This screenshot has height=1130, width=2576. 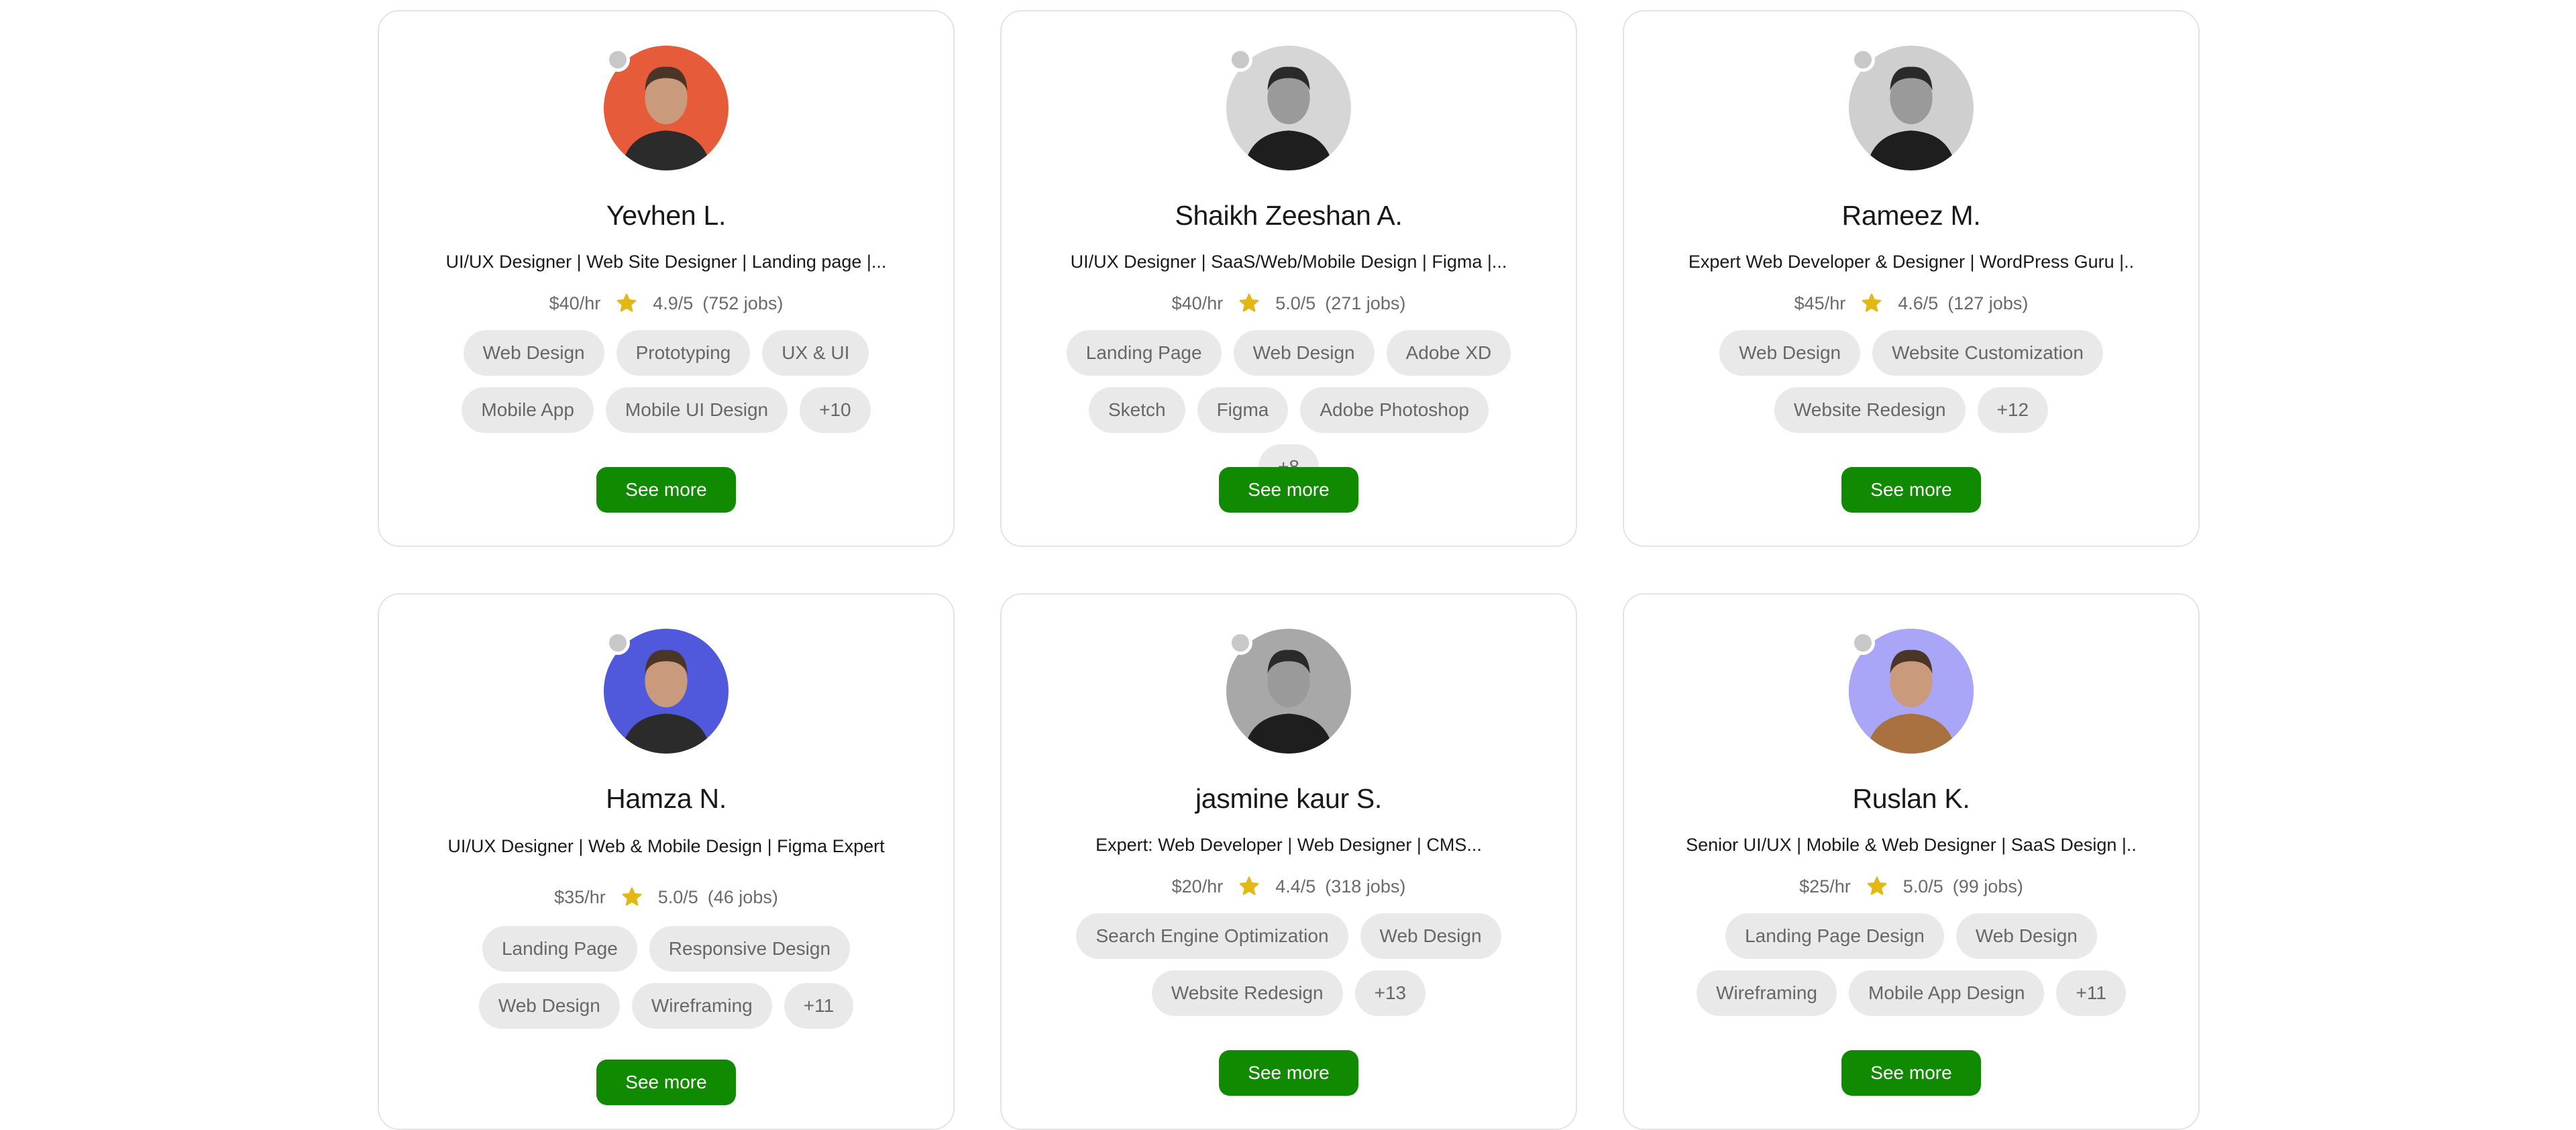 I want to click on freelancer-stats: $45/hr 4.6/5 (127 jobs), so click(x=1911, y=303).